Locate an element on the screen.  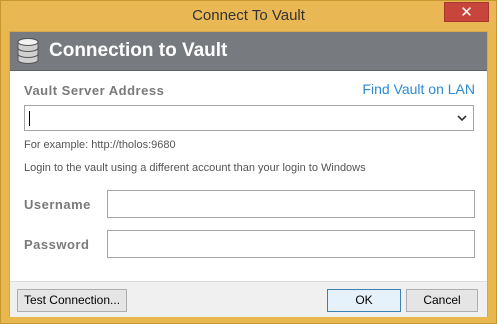
password-field is located at coordinates (291, 244).